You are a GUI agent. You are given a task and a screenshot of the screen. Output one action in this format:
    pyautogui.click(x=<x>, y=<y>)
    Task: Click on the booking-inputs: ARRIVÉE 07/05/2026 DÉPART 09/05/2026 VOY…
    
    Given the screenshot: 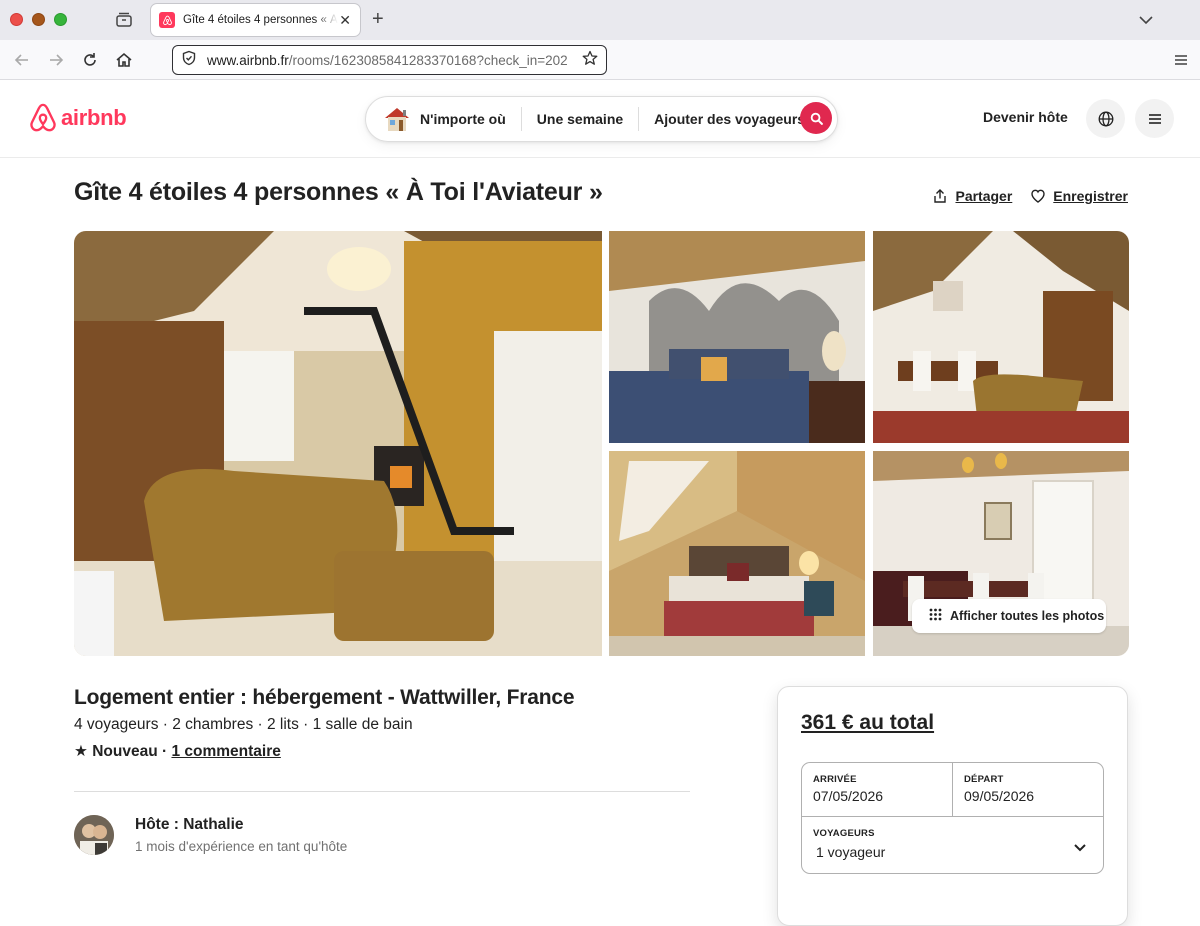 What is the action you would take?
    pyautogui.click(x=952, y=818)
    